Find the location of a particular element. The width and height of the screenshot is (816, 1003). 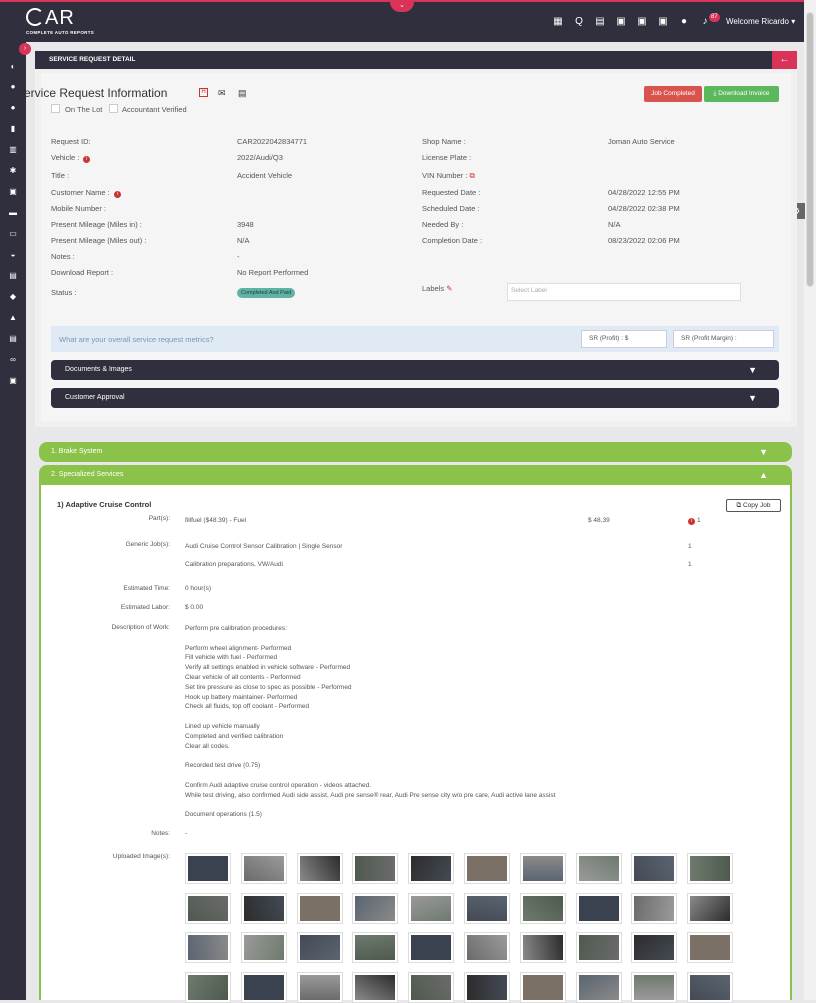

file-icon: ▮ is located at coordinates (13, 129).